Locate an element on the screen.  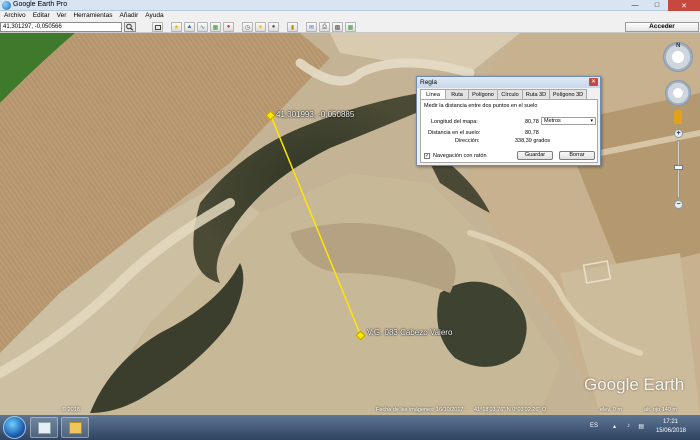
eye-altitude: alt. ojo 140 m is located at coordinates (661, 410).